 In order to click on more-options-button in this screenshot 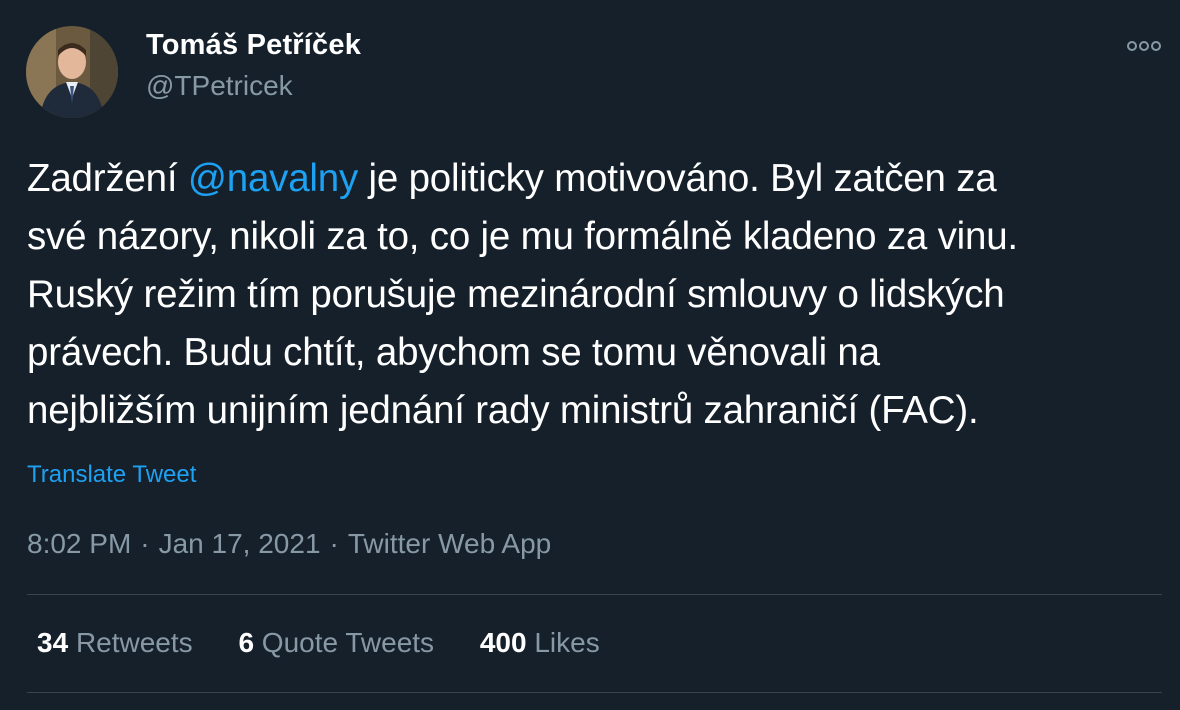, I will do `click(1144, 46)`.